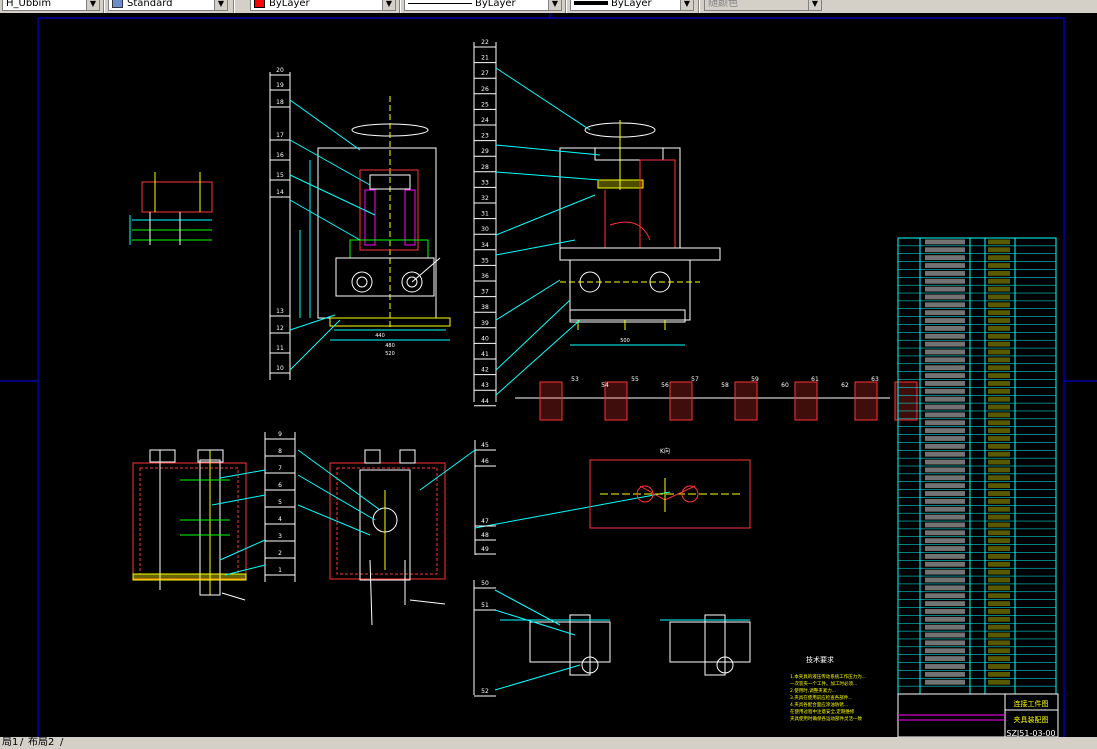 The width and height of the screenshot is (1097, 749). I want to click on leader-number: 57, so click(695, 379).